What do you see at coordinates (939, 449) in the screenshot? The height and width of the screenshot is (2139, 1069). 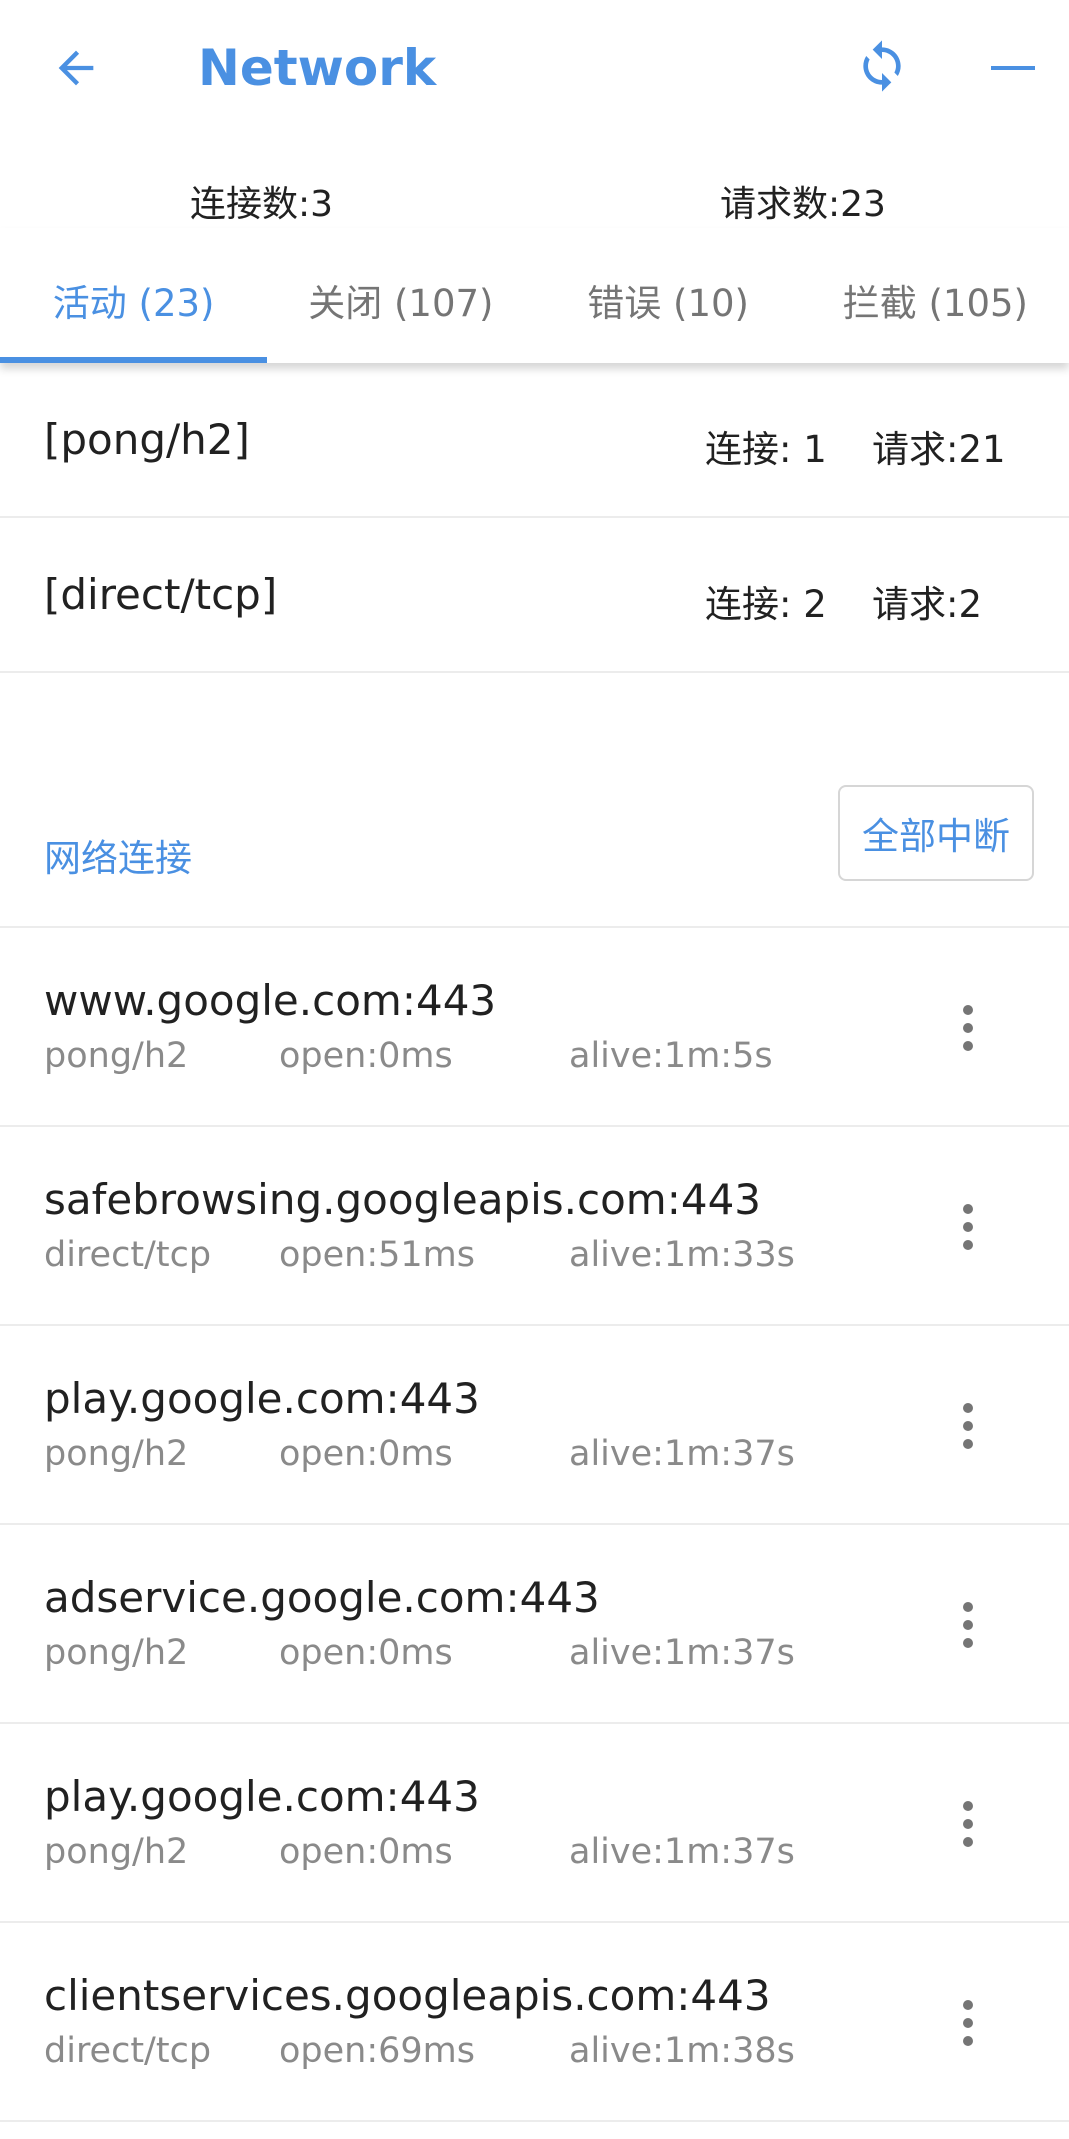 I see `group-request-count: 请求:21` at bounding box center [939, 449].